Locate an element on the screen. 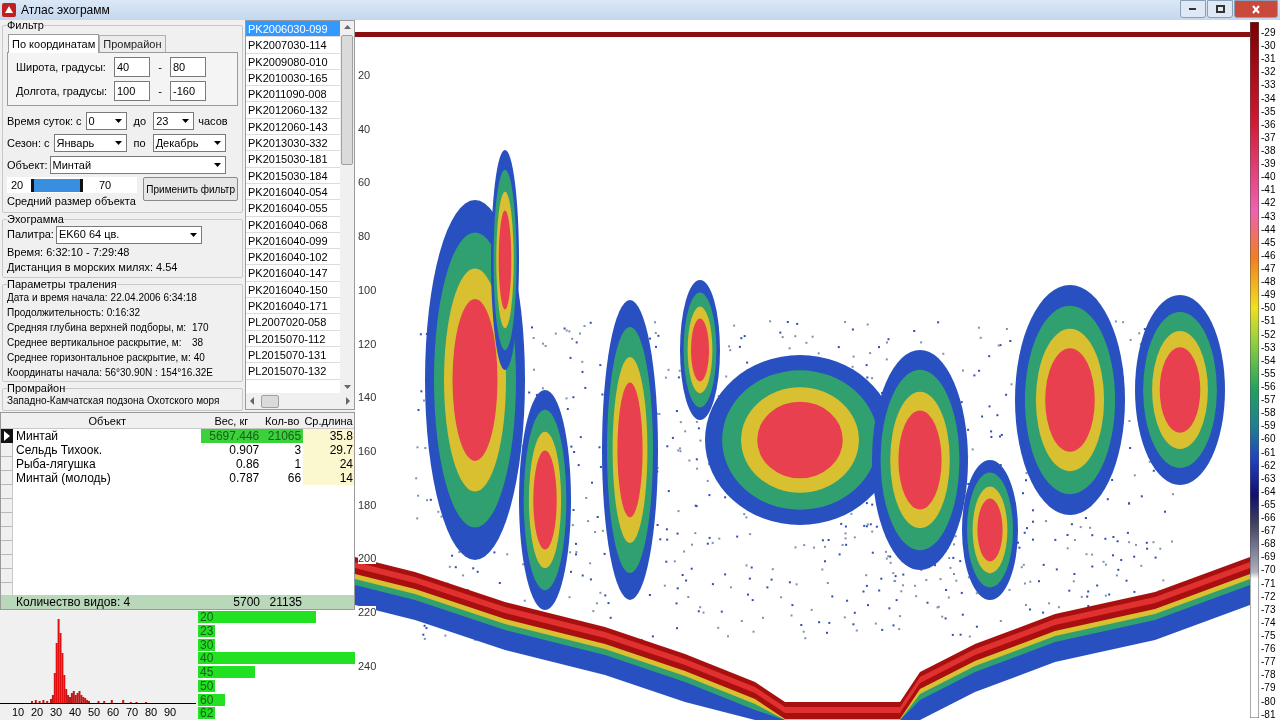 Image resolution: width=1280 pixels, height=720 pixels. apply-filter-button: Применить фильтр is located at coordinates (190, 189).